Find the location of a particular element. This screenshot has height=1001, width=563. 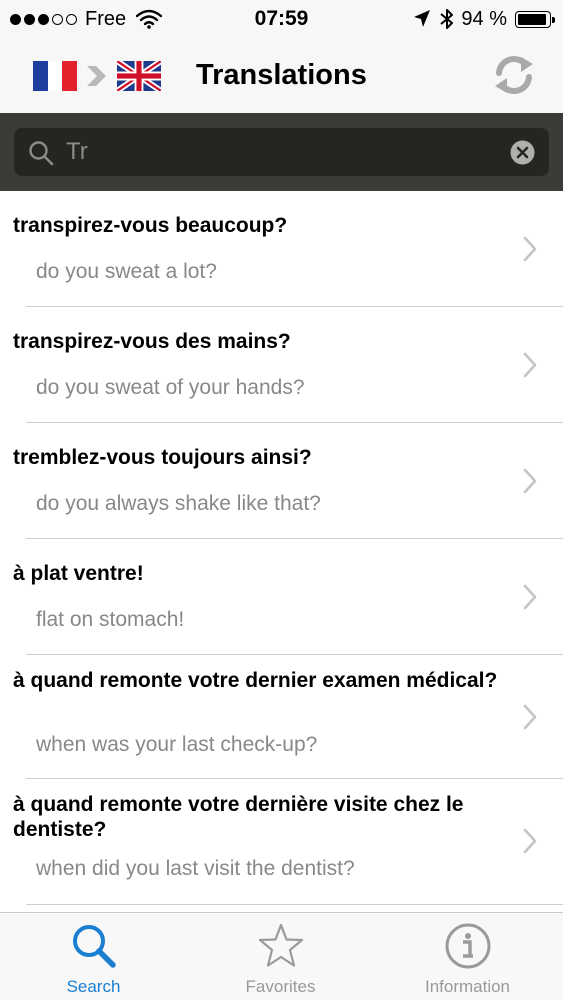

list-item: à plat ventre! flat on stomach! is located at coordinates (281, 597).